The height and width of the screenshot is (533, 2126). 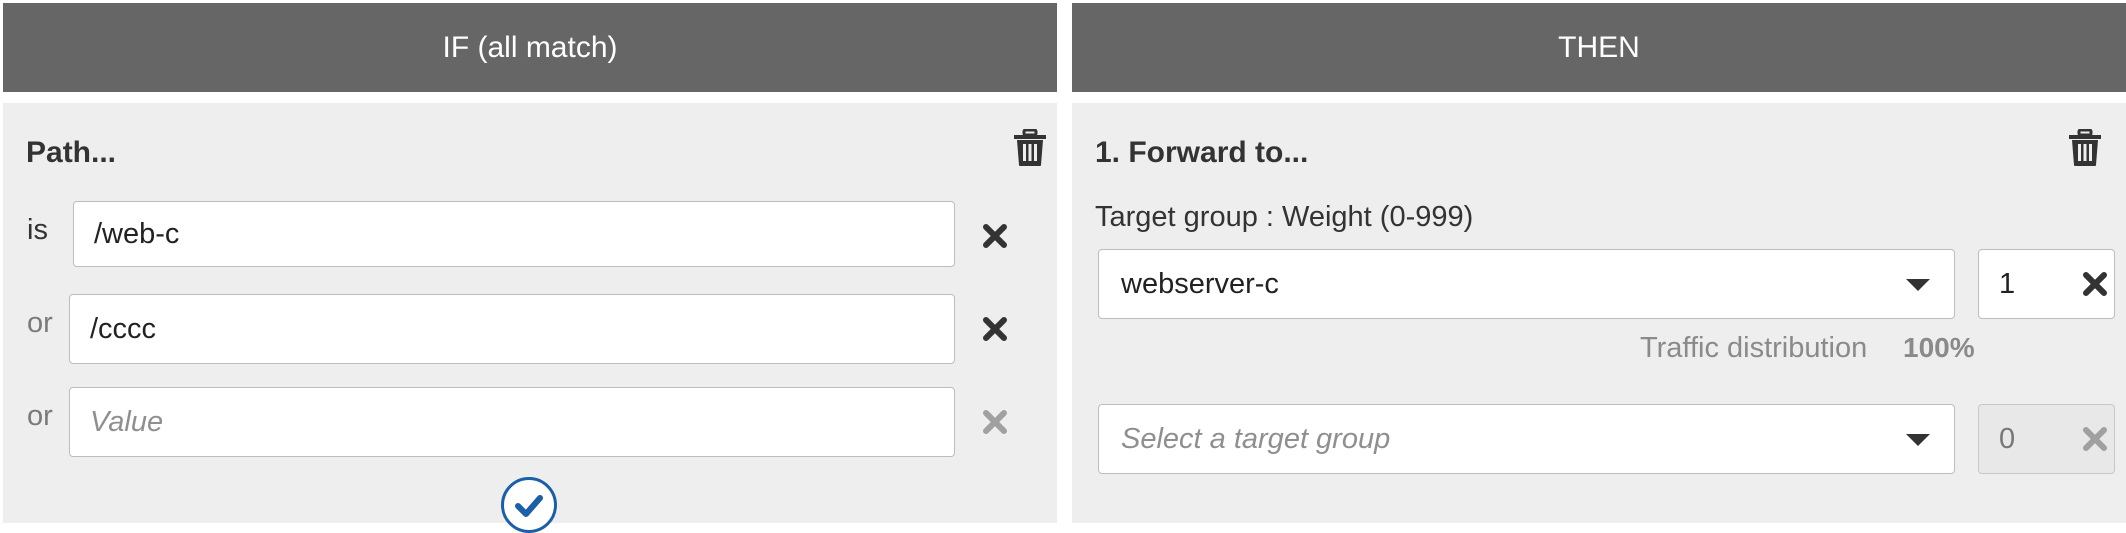 What do you see at coordinates (1526, 439) in the screenshot?
I see `target-group-select-empty: Select a target group` at bounding box center [1526, 439].